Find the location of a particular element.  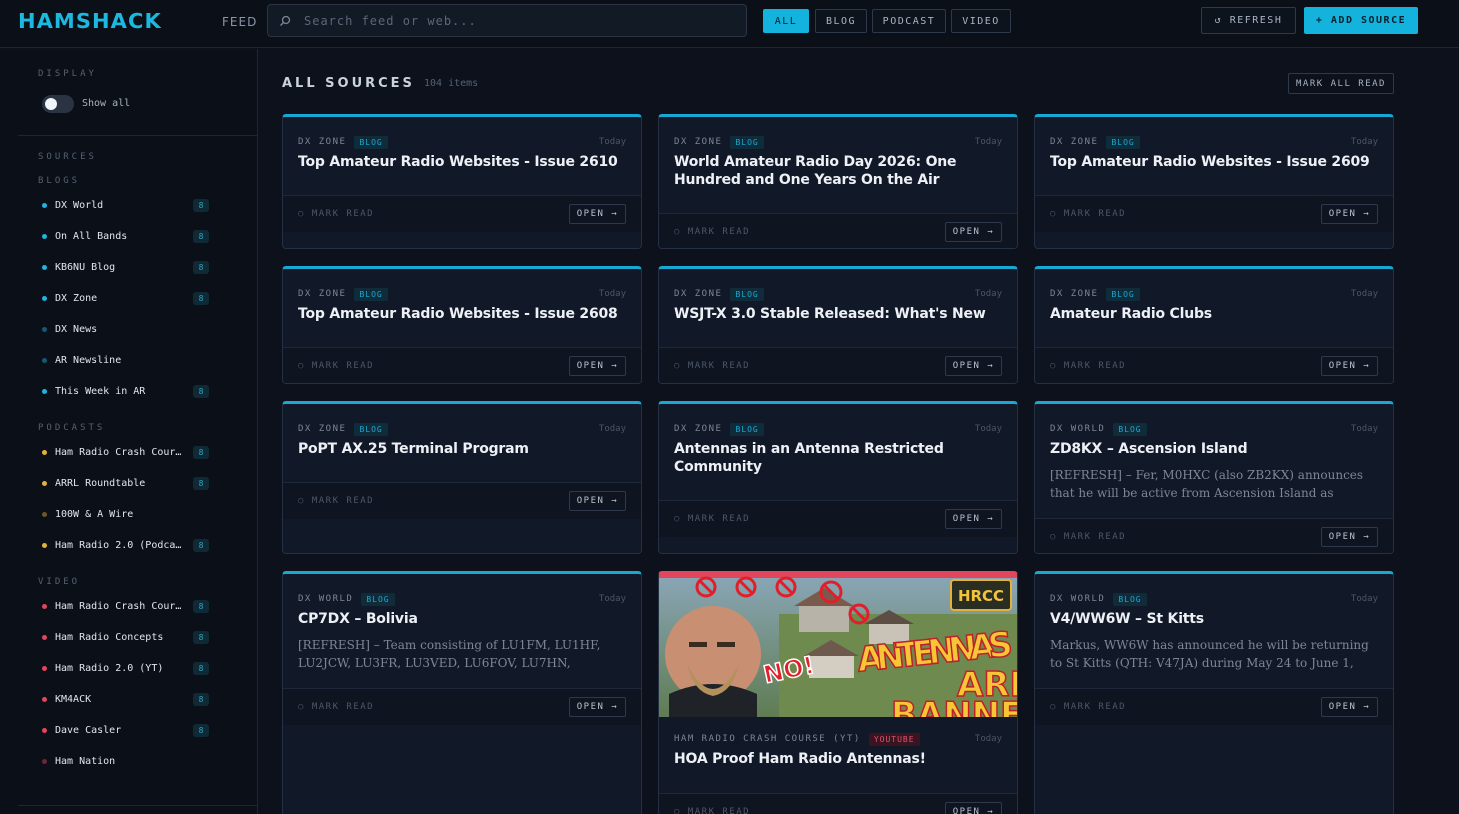

filter-all-button: ALL is located at coordinates (786, 21).